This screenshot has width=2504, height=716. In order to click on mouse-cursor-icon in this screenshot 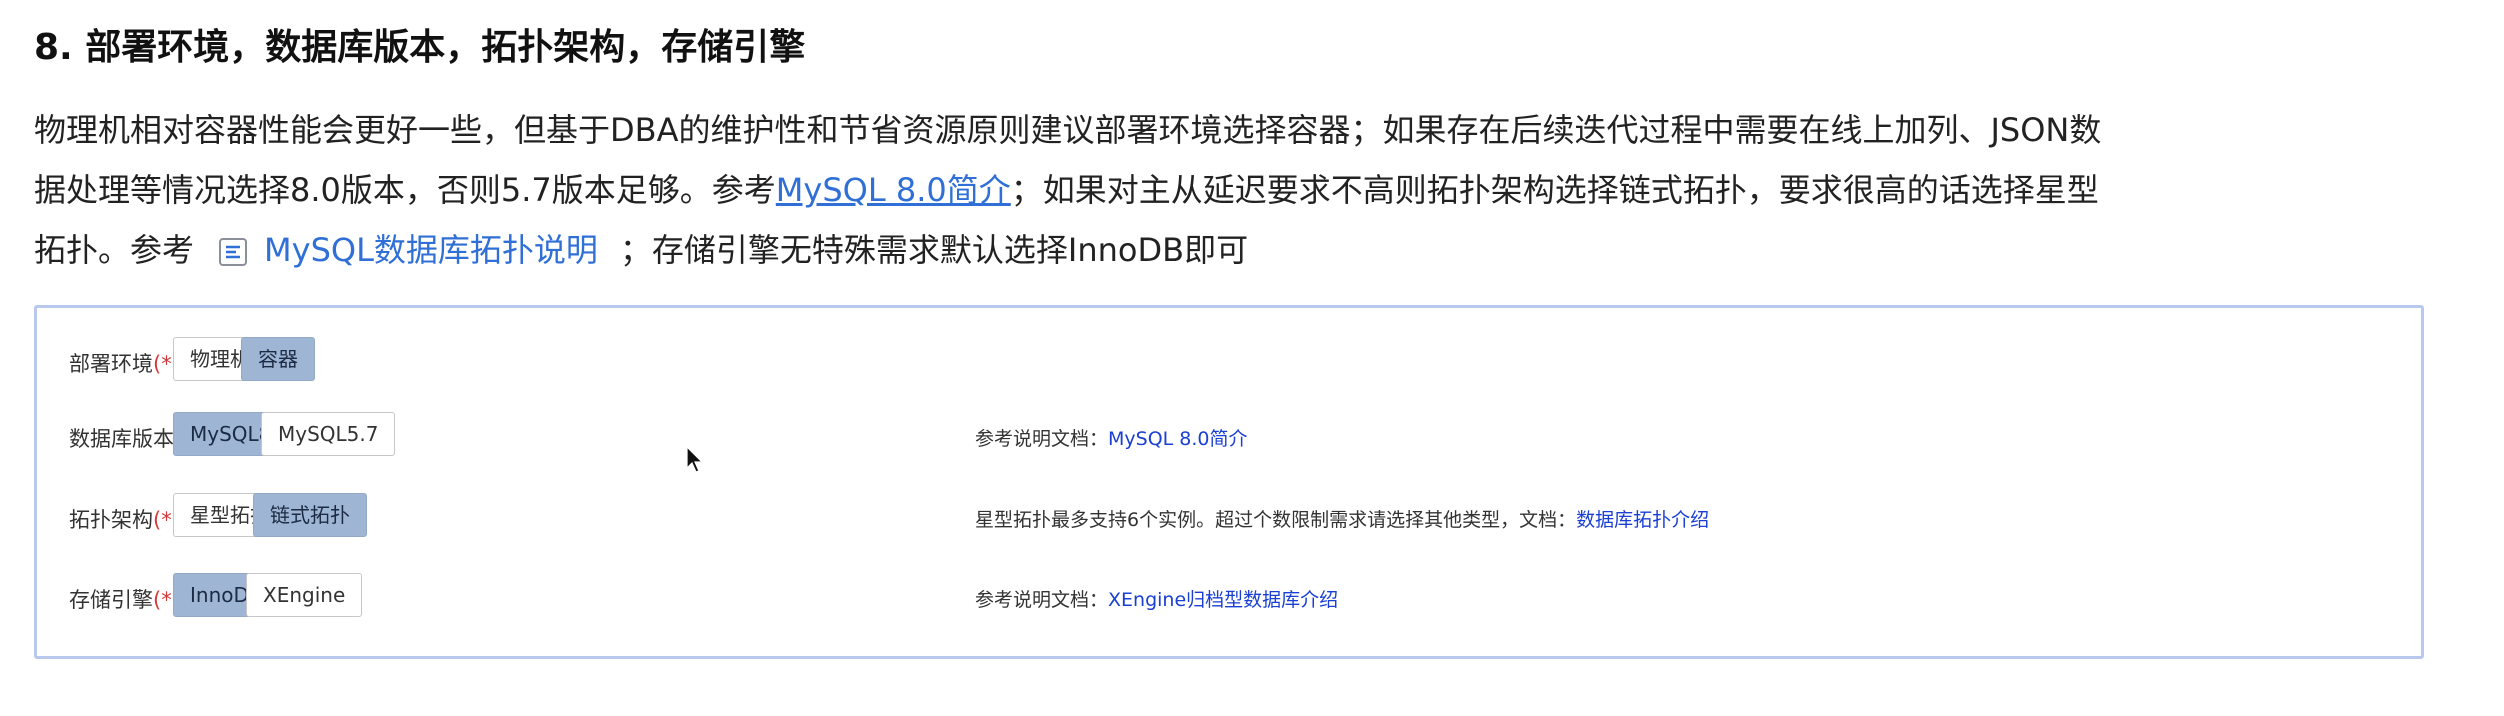, I will do `click(695, 459)`.